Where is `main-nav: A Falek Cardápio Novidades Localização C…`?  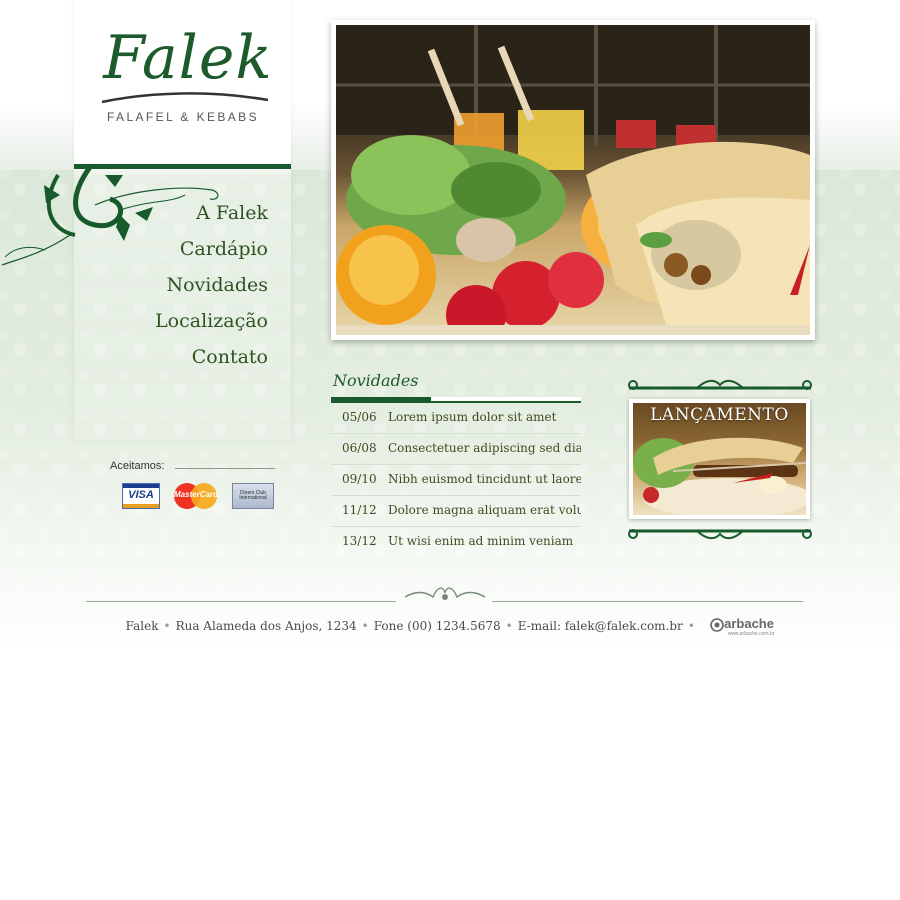 main-nav: A Falek Cardápio Novidades Localização C… is located at coordinates (194, 288).